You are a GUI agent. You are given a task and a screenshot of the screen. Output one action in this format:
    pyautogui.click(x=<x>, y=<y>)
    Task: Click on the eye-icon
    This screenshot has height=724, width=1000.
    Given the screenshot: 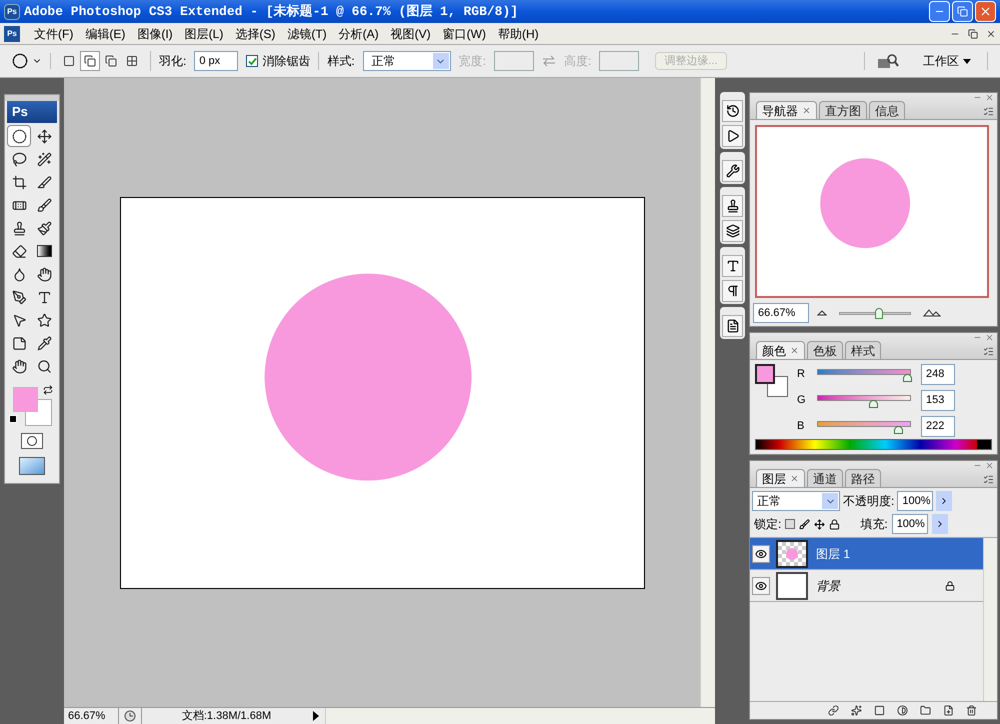 What is the action you would take?
    pyautogui.click(x=761, y=554)
    